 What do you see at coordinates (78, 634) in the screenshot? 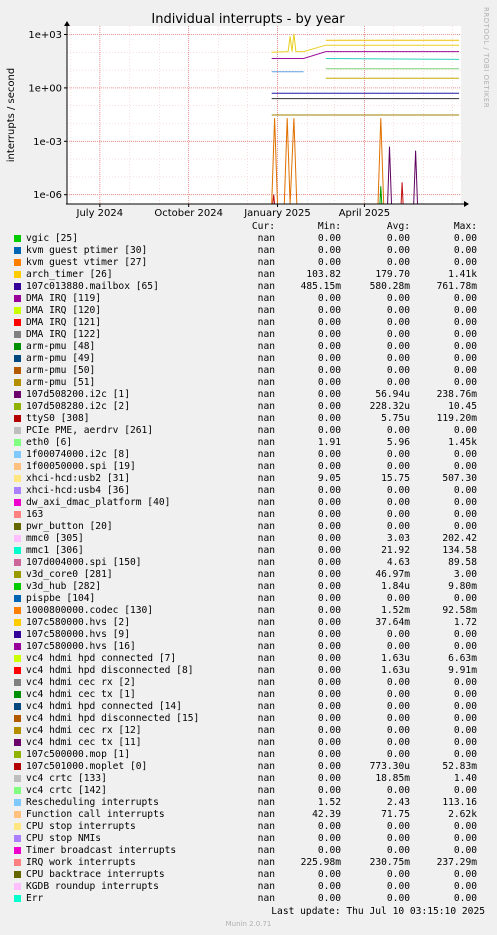
I see `legend-name: 107c580000.hvs [9]` at bounding box center [78, 634].